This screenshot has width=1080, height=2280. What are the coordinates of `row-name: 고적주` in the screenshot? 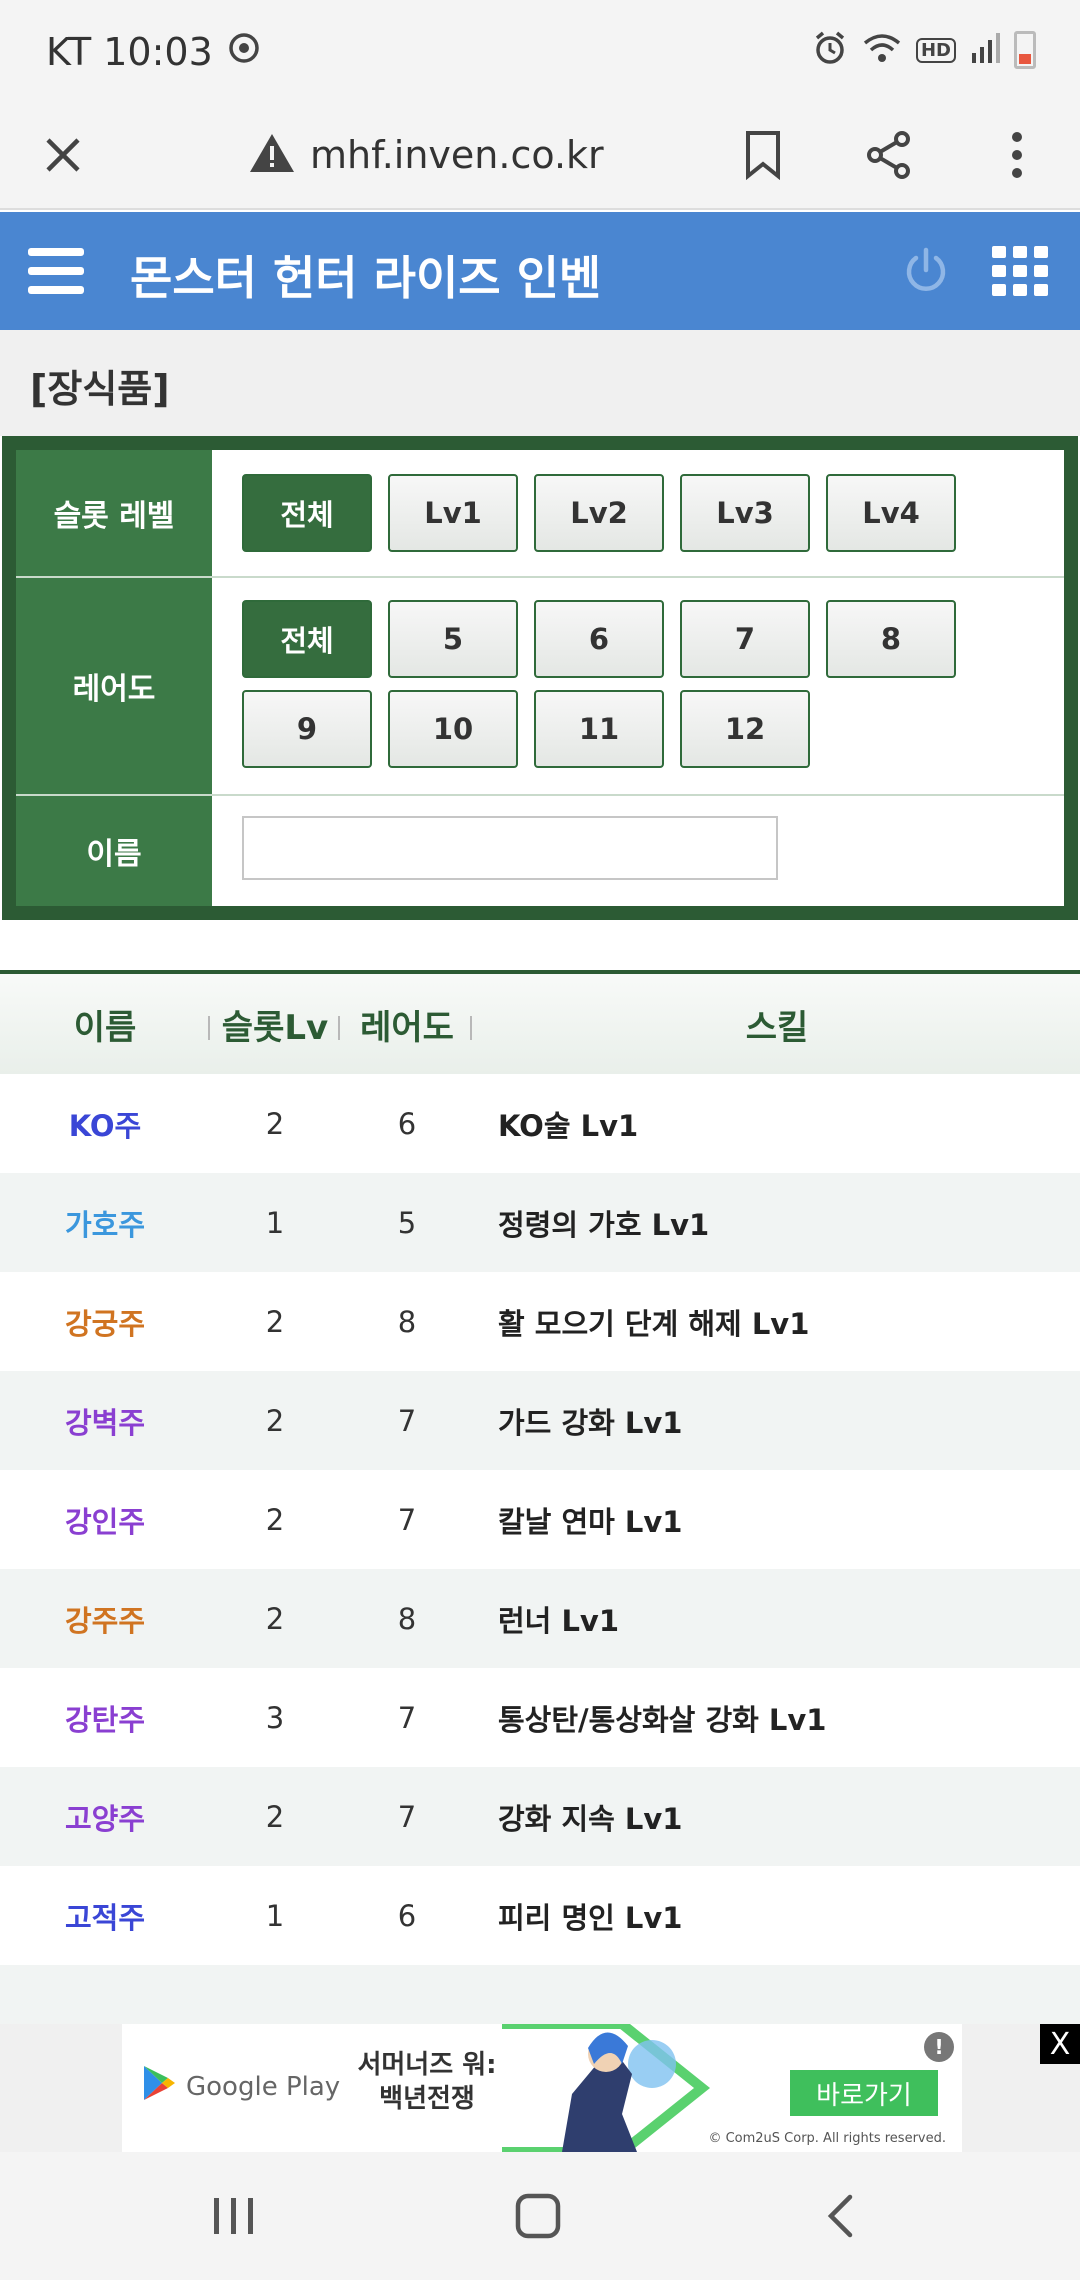 It's located at (105, 1915).